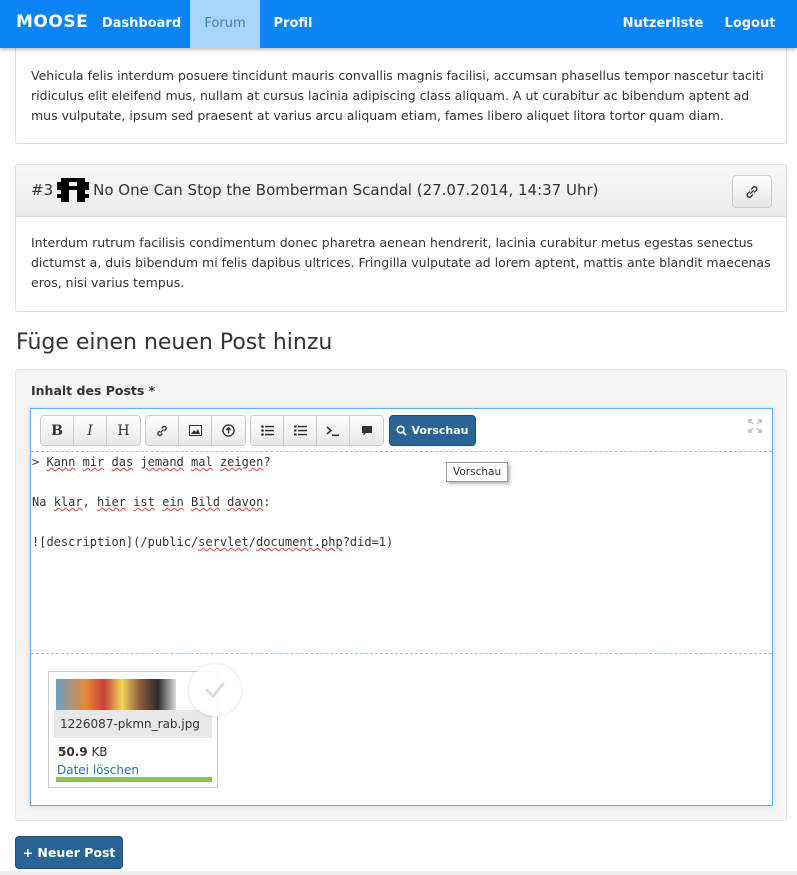  Describe the element at coordinates (69, 852) in the screenshot. I see `submit-post-button: + Neuer Post` at that location.